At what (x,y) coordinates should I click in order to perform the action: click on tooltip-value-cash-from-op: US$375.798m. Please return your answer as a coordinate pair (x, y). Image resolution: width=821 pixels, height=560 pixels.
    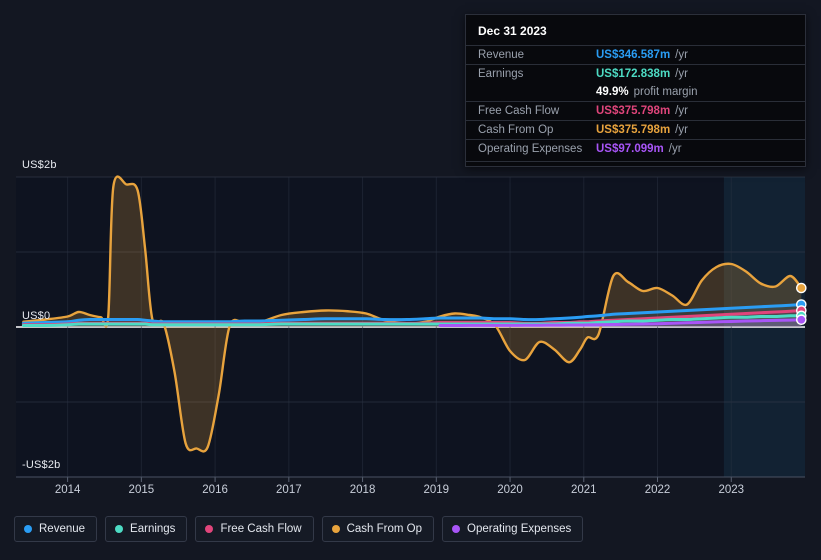
    Looking at the image, I should click on (633, 130).